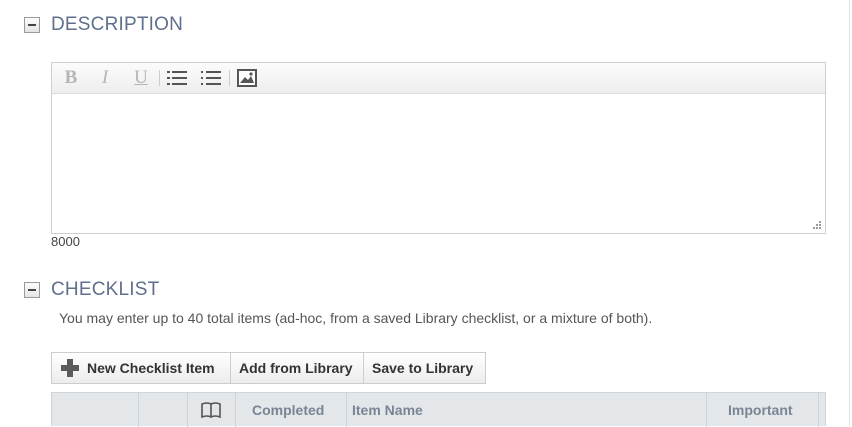 Image resolution: width=852 pixels, height=427 pixels. What do you see at coordinates (526, 410) in the screenshot?
I see `column-header-item-name: Item Name` at bounding box center [526, 410].